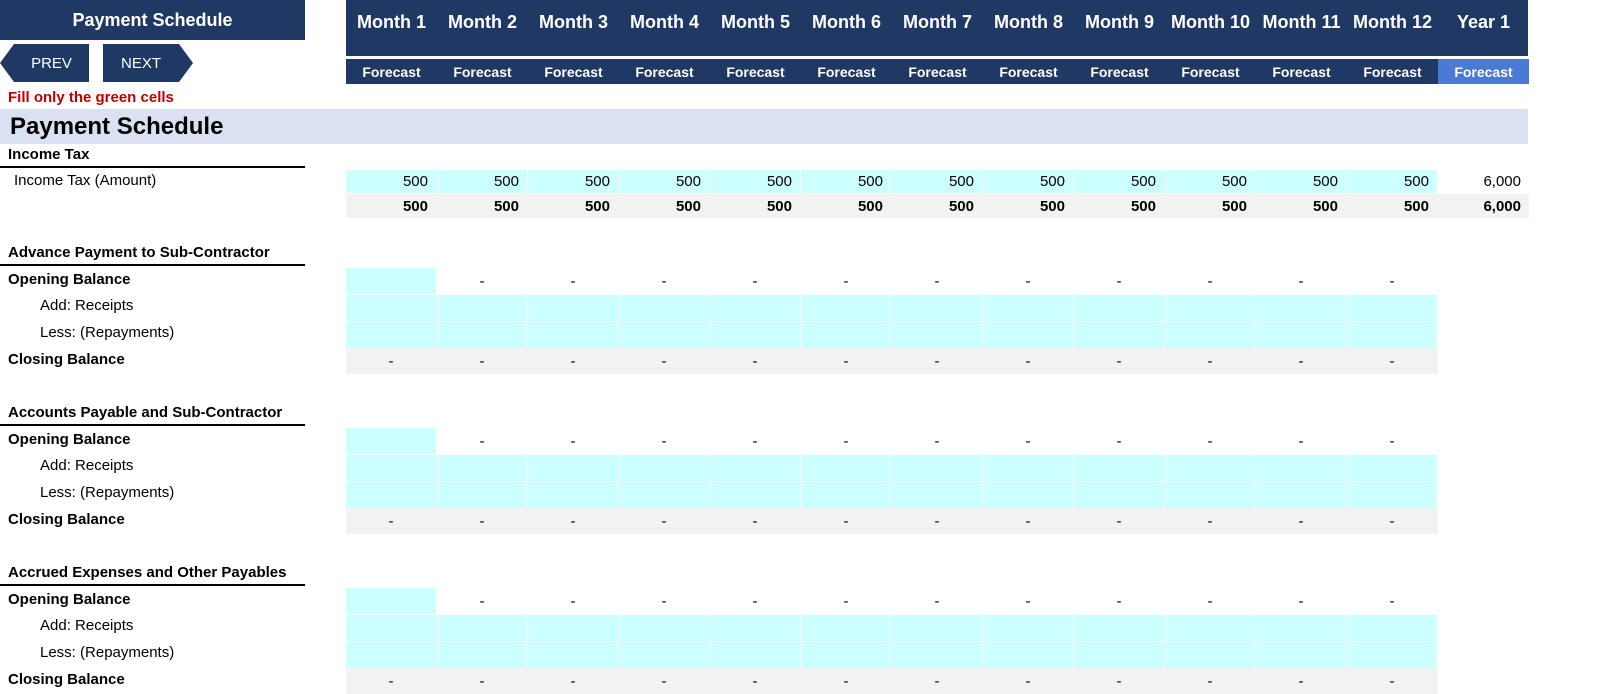  I want to click on prev-button: PREV, so click(44, 63).